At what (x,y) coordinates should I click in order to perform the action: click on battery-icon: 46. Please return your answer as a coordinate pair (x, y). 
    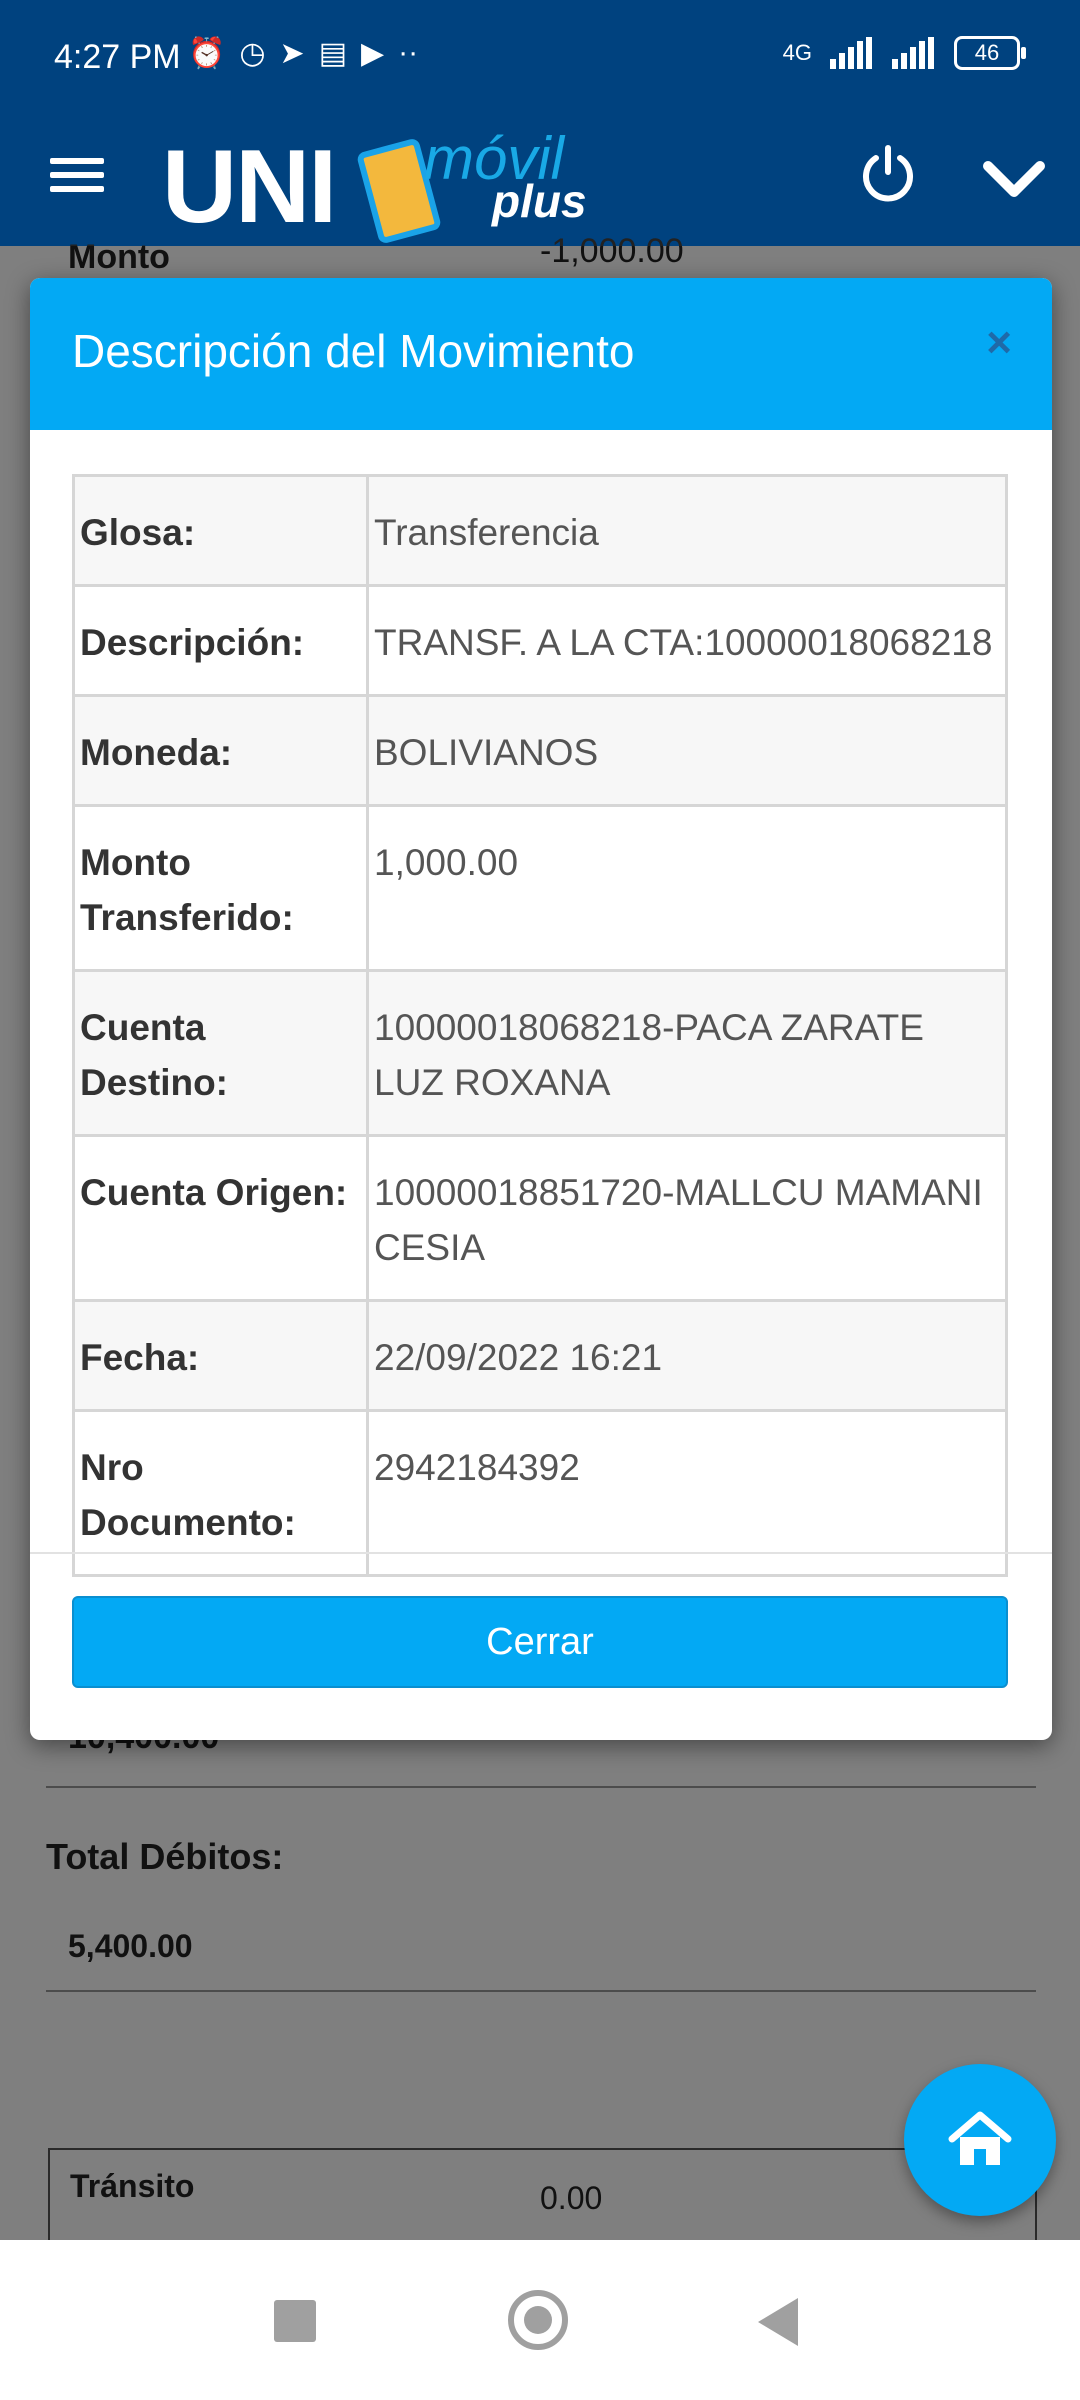
    Looking at the image, I should click on (990, 53).